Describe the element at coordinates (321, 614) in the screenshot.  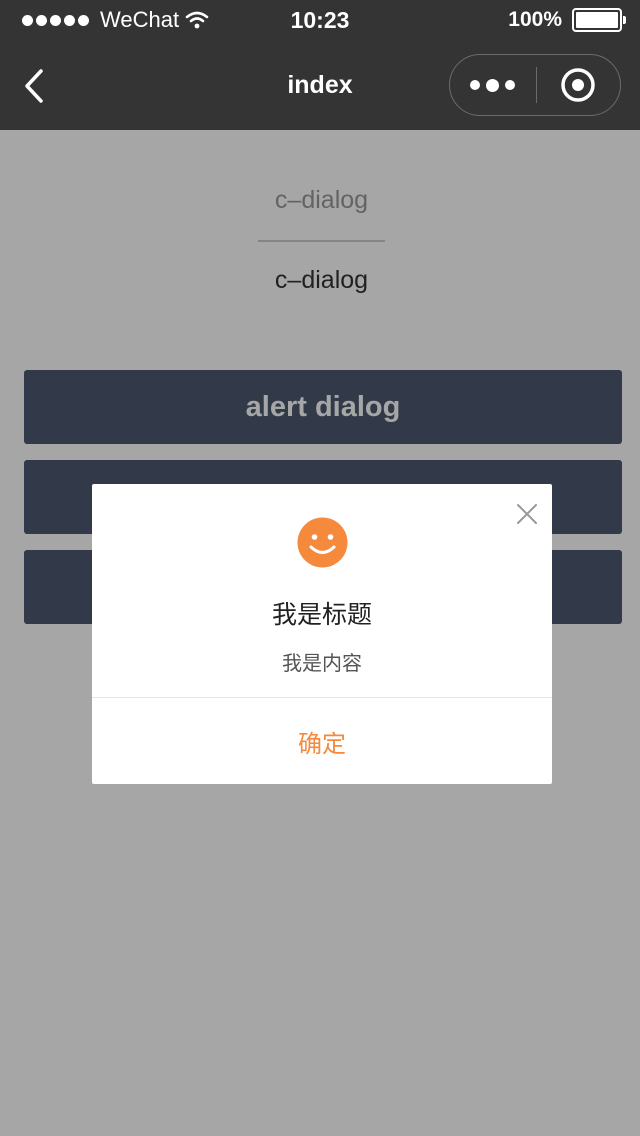
I see `dialog-title: 我是标题` at that location.